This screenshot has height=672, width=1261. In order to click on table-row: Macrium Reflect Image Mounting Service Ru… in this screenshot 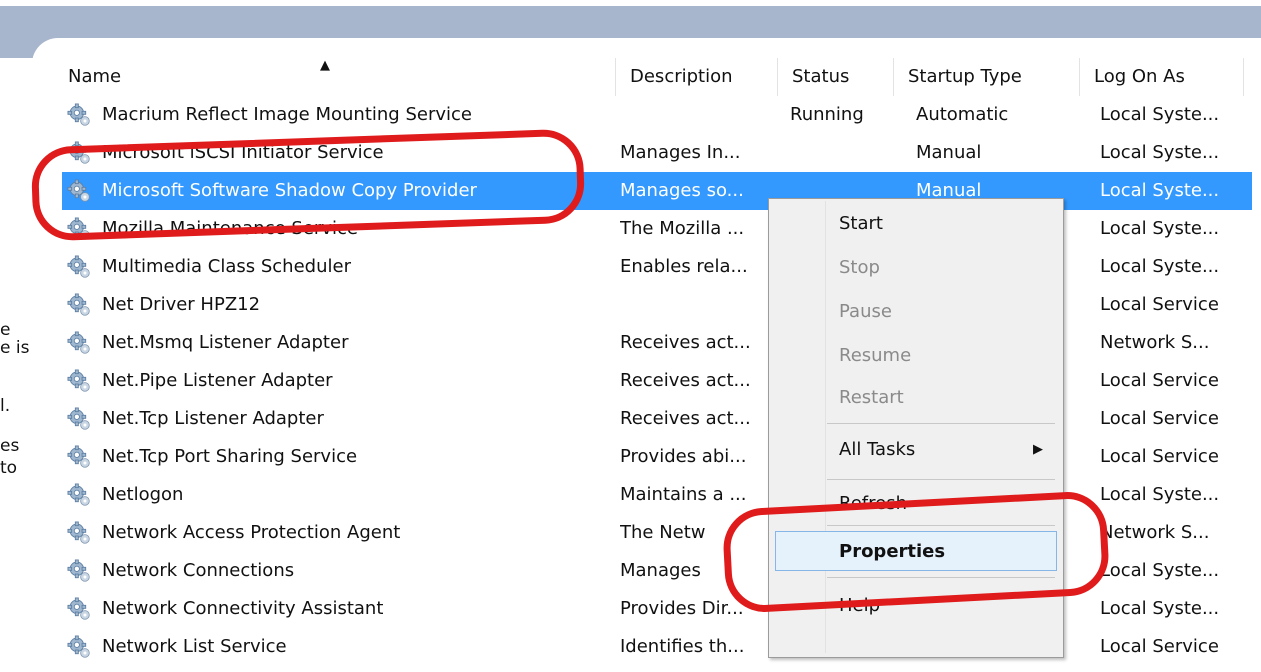, I will do `click(657, 115)`.